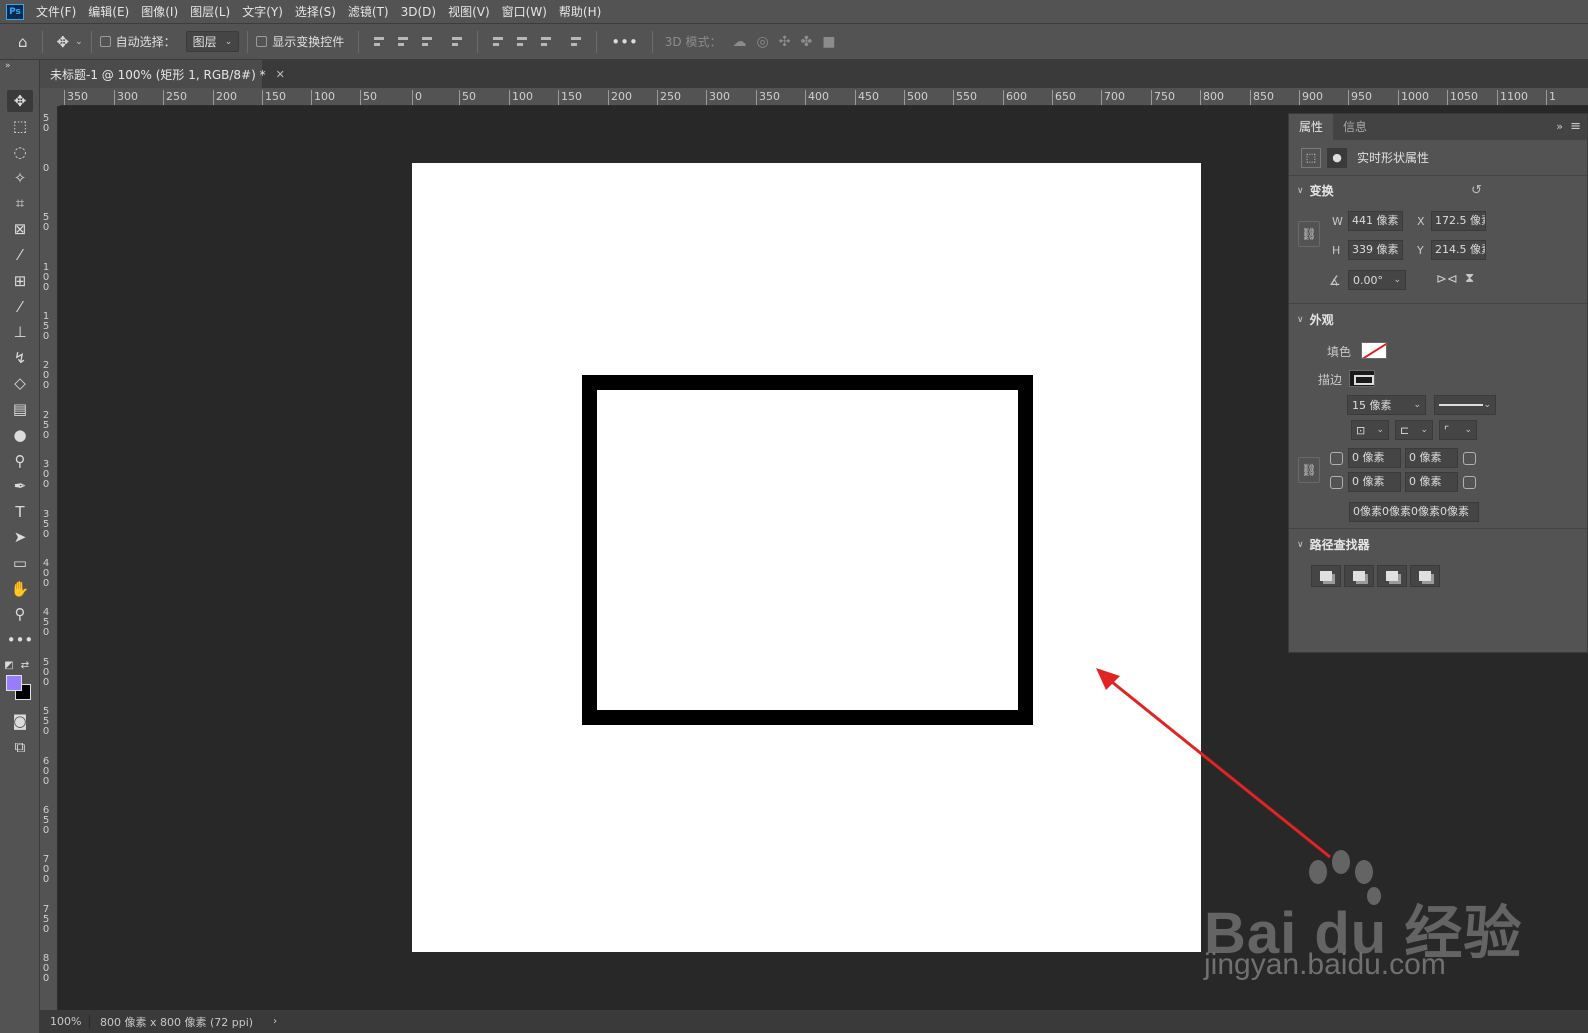 The image size is (1588, 1033). What do you see at coordinates (20, 537) in the screenshot?
I see `path-selection-tool-icon: ➤` at bounding box center [20, 537].